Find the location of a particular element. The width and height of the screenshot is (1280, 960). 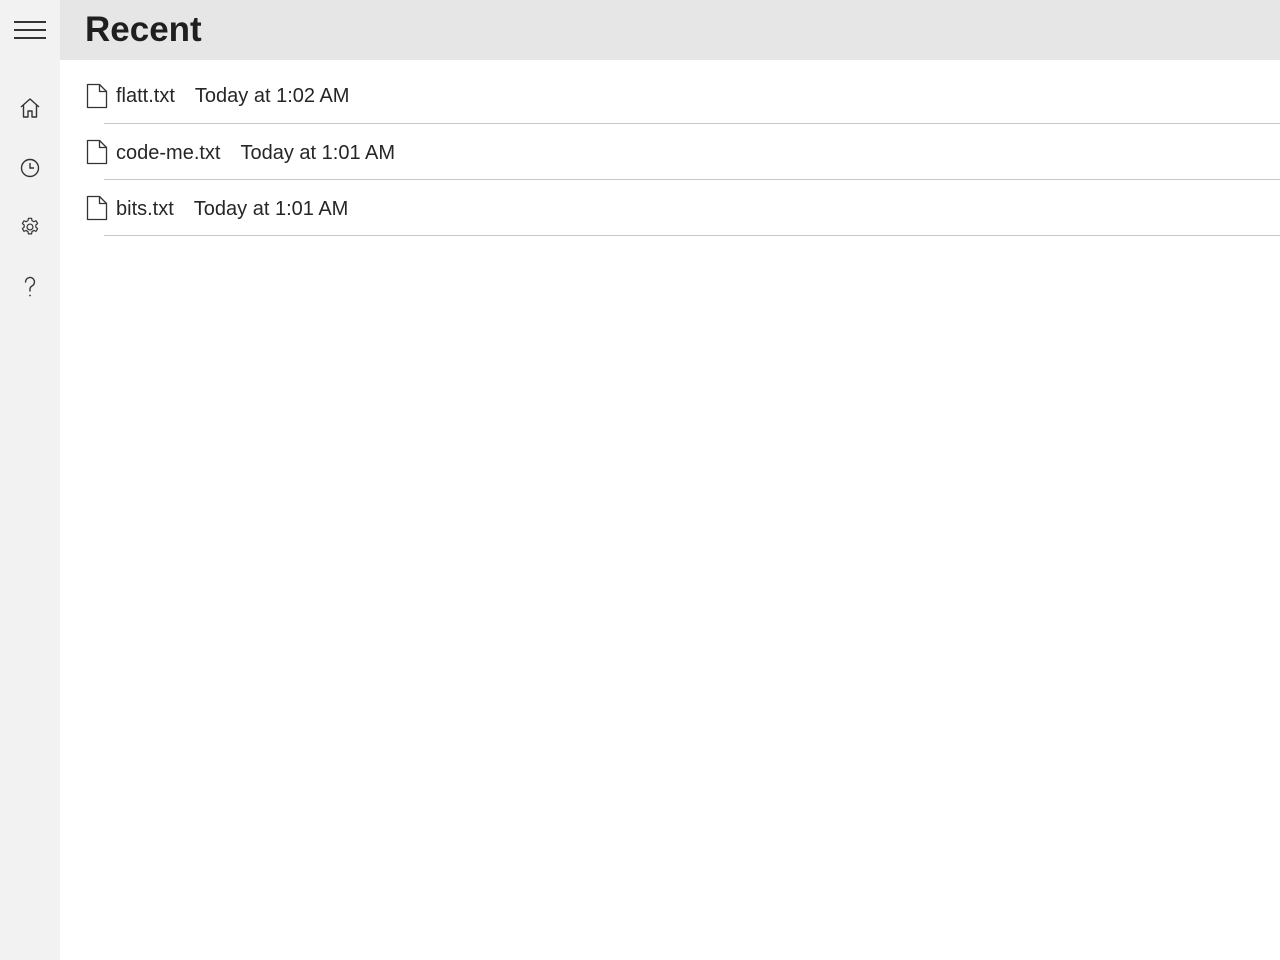

nav-recent-button is located at coordinates (30, 168).